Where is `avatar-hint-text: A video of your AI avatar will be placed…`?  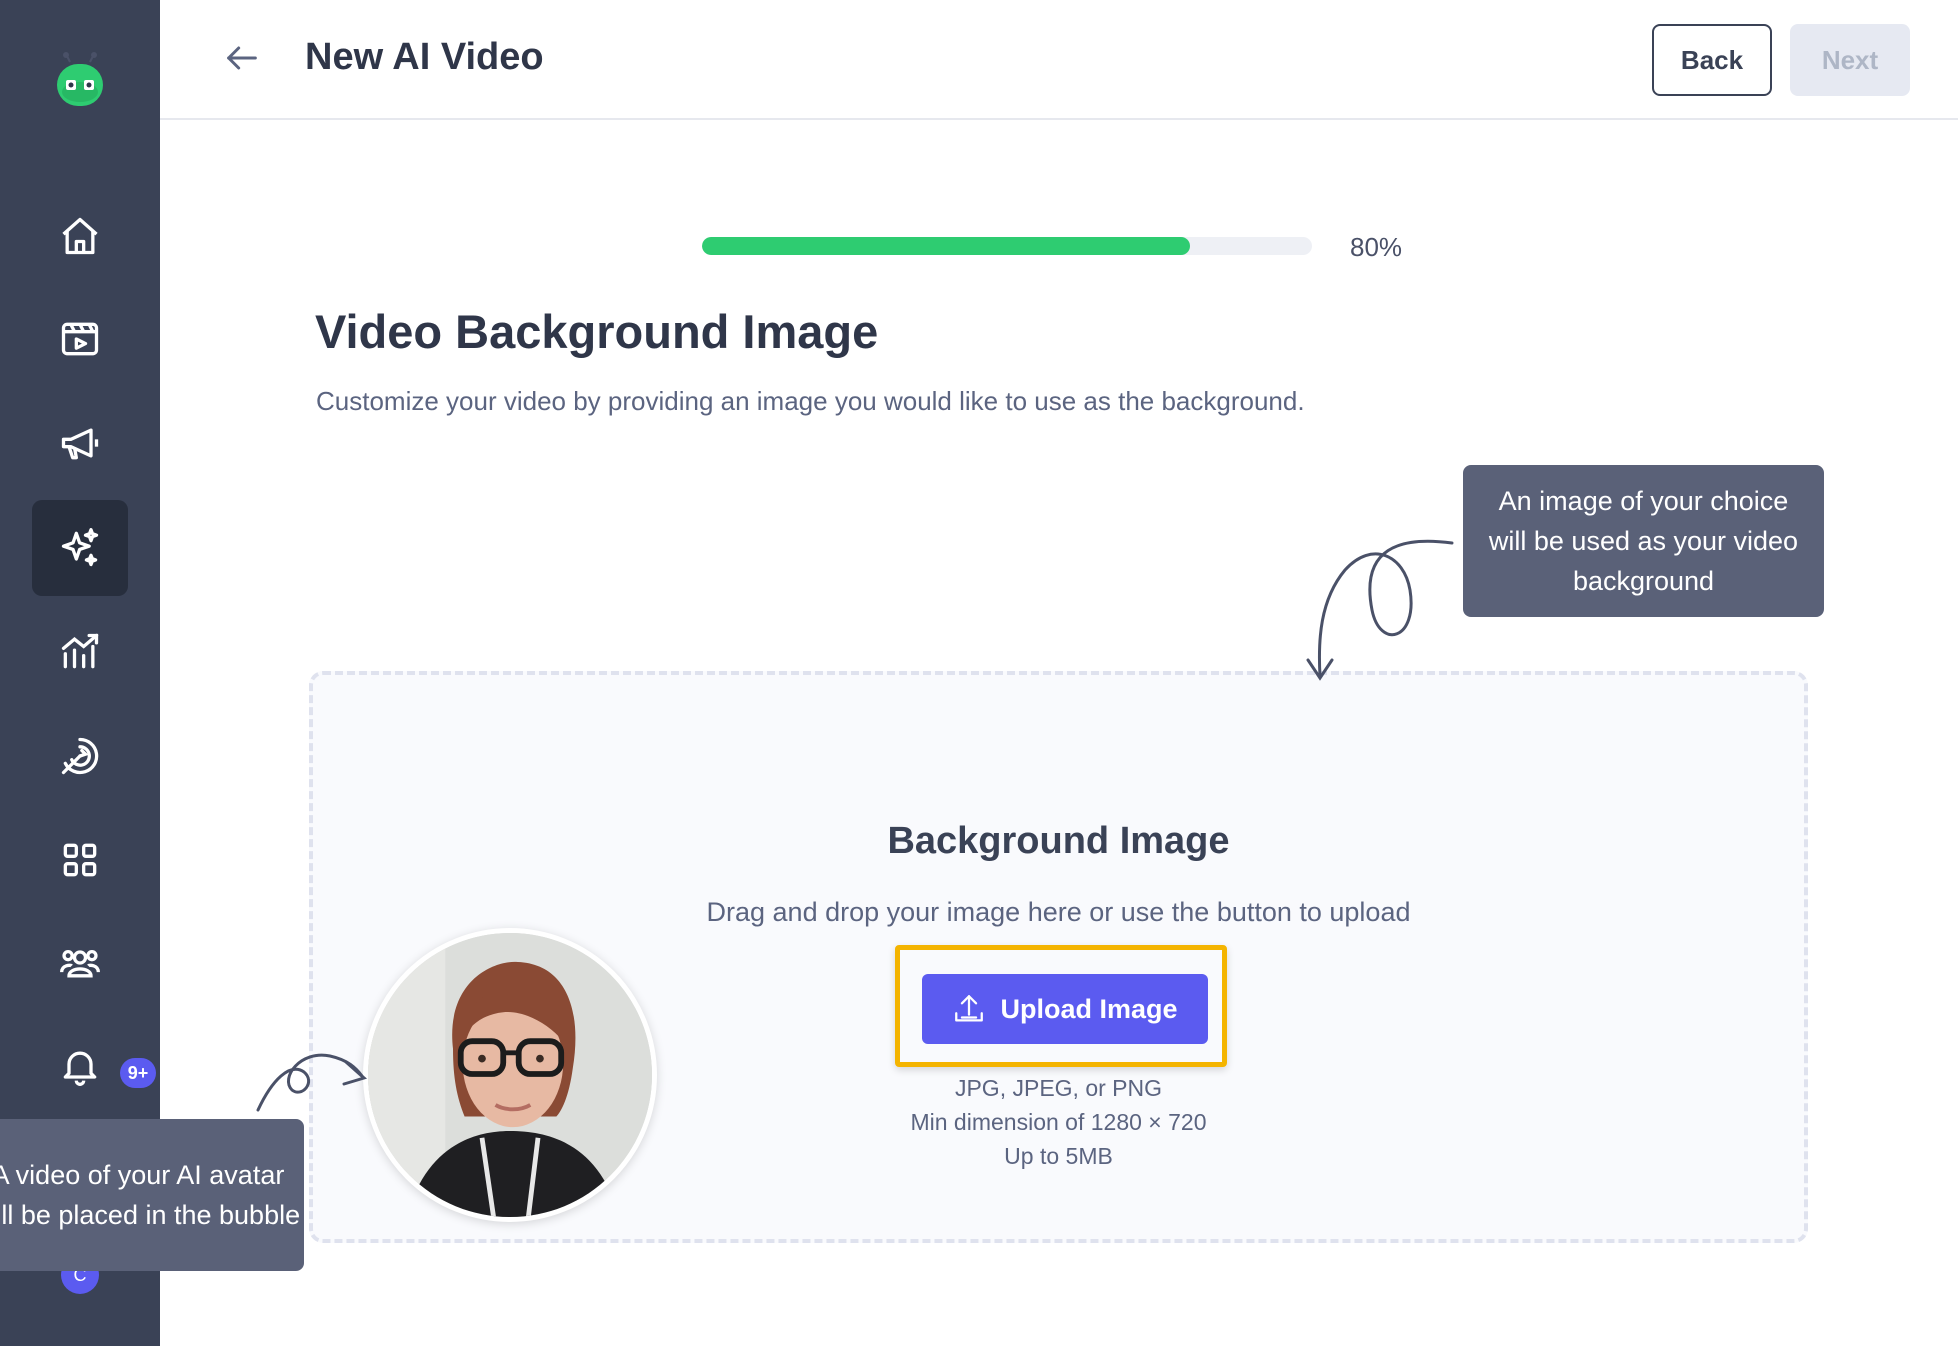
avatar-hint-text: A video of your AI avatar will be placed… is located at coordinates (150, 1195).